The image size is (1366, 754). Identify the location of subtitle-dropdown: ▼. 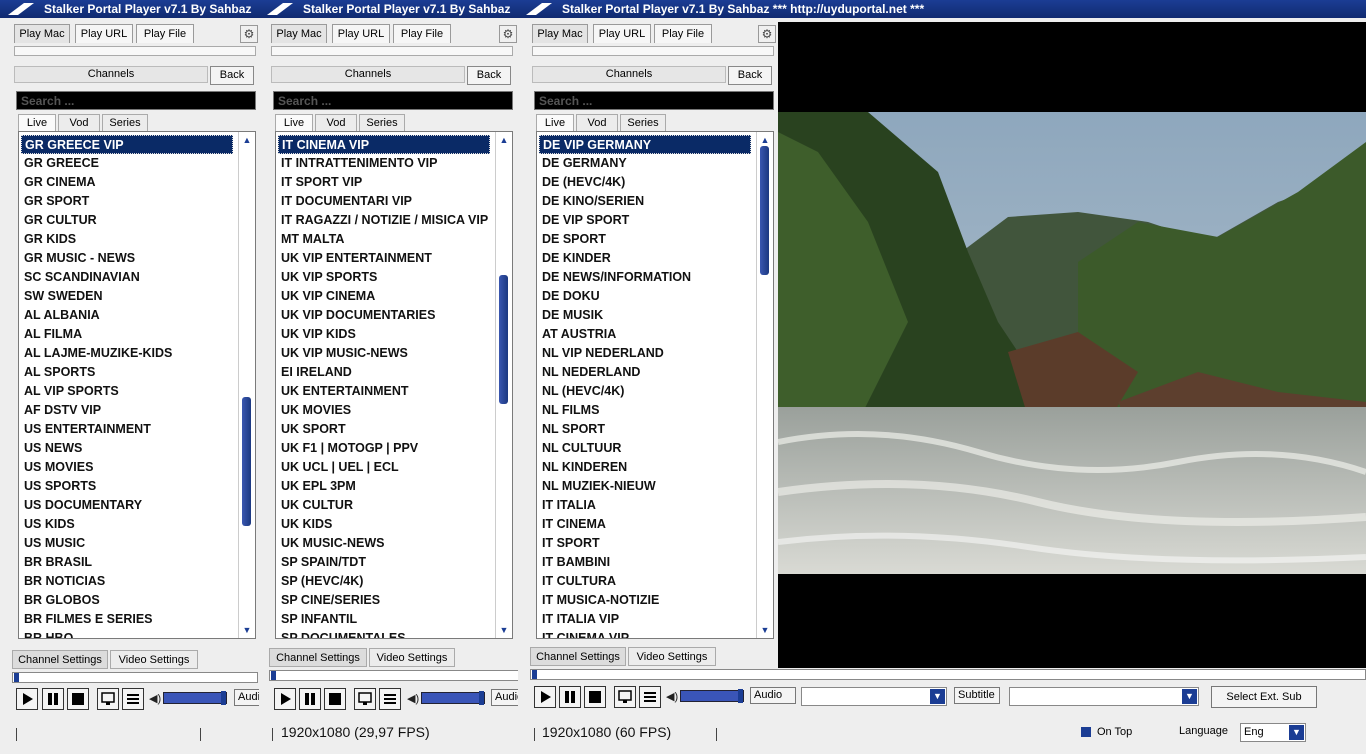
(1104, 696).